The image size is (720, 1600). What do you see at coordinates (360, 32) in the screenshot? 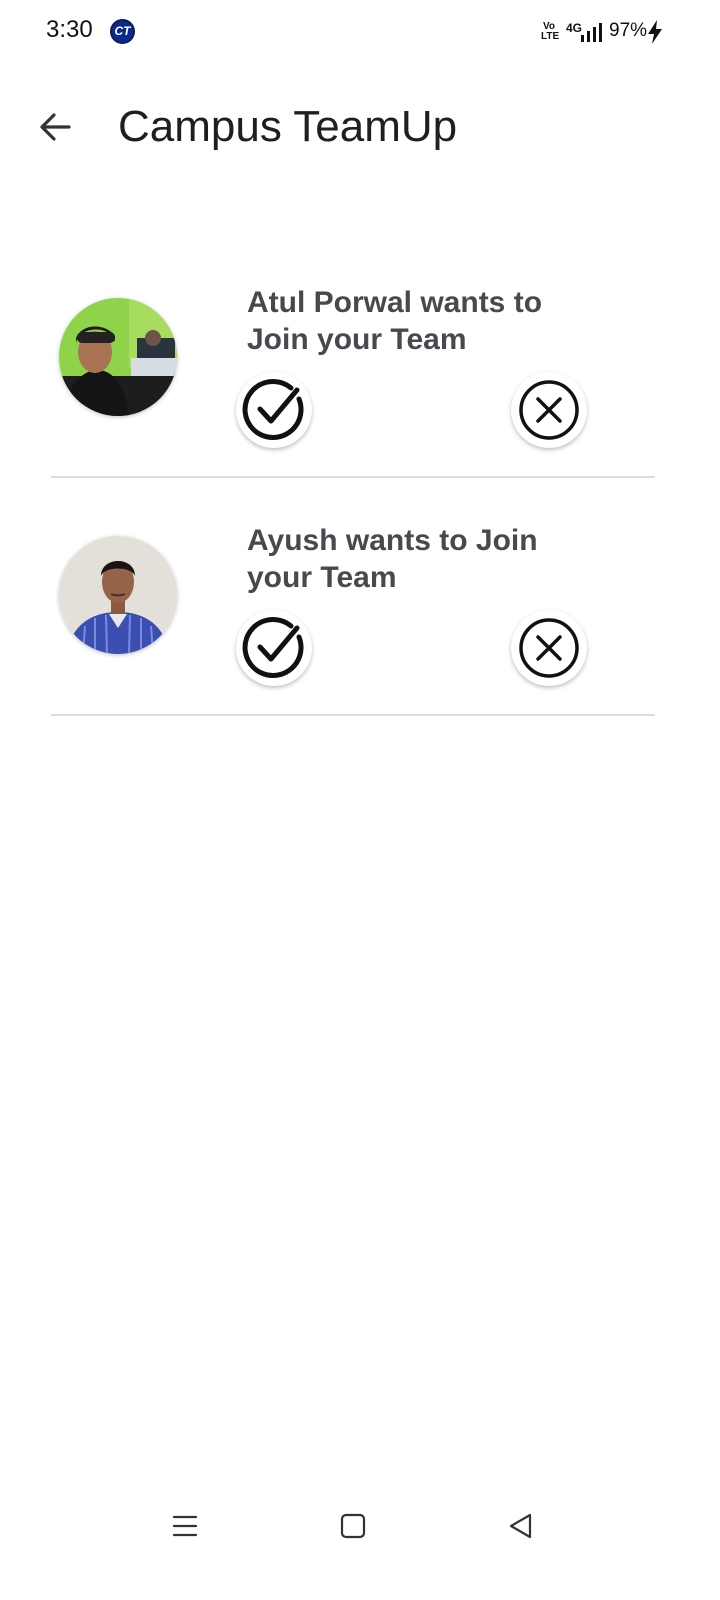
I see `status-bar: 3:30 CT Vo LTE 4G 97%` at bounding box center [360, 32].